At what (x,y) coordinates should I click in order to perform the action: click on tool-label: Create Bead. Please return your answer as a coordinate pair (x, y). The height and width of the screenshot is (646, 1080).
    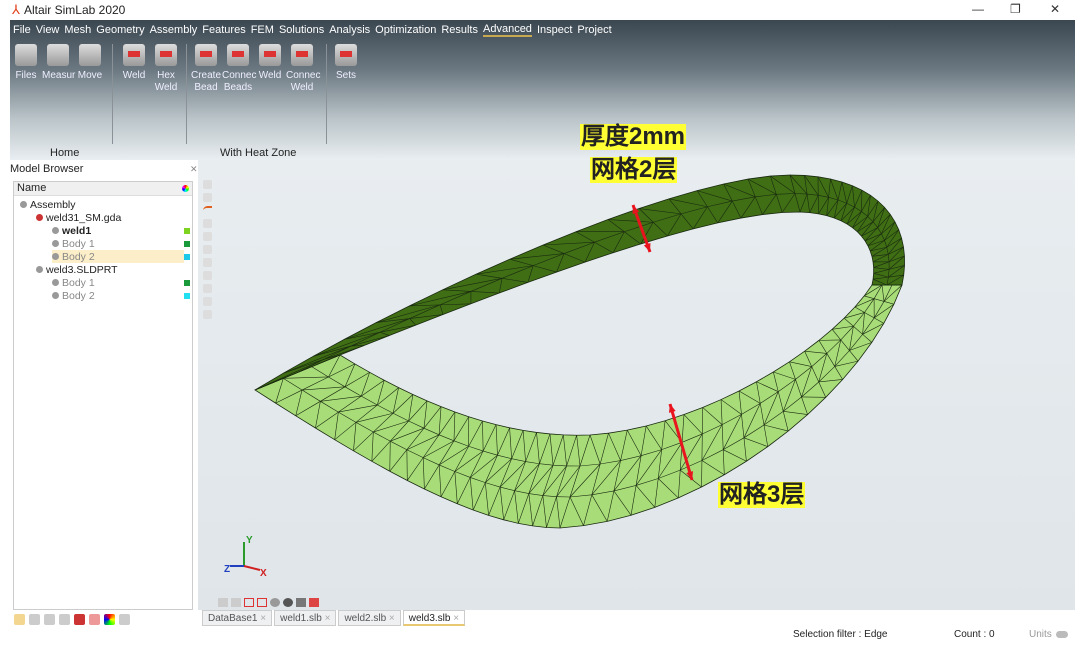
    Looking at the image, I should click on (205, 81).